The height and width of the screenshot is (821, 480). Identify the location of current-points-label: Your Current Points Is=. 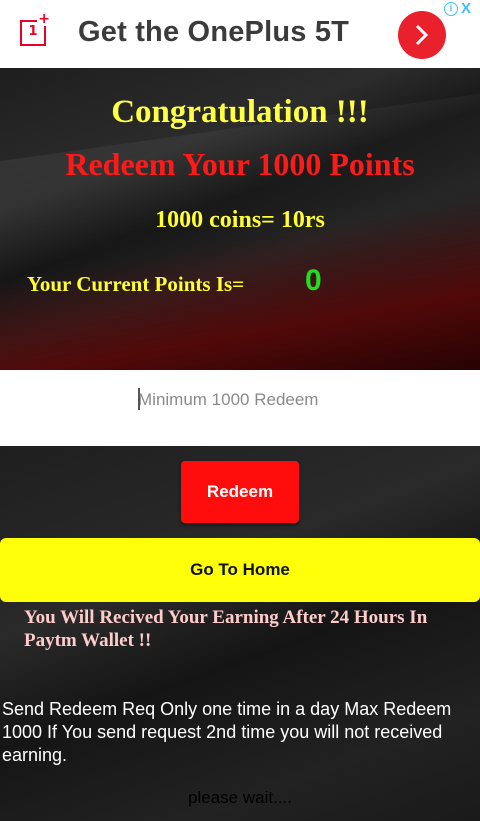
(136, 284).